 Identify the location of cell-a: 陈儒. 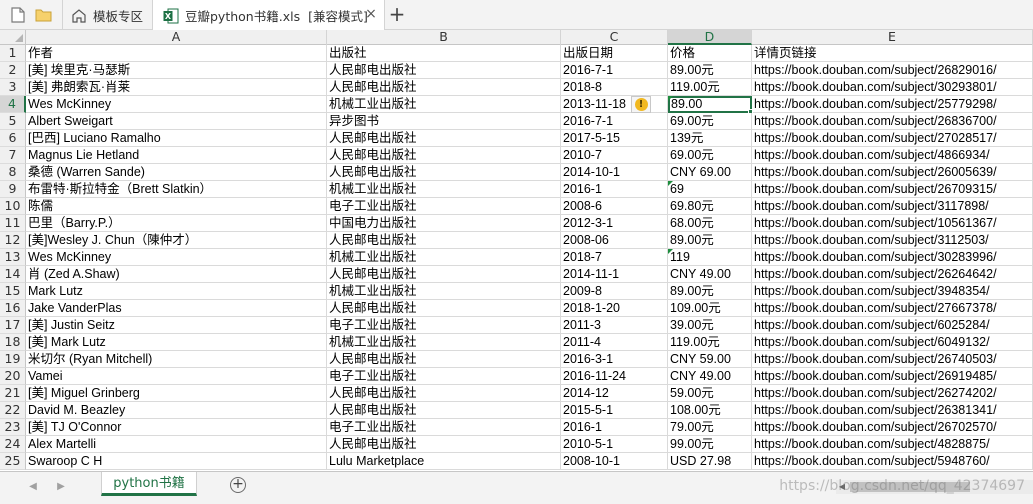
(176, 206).